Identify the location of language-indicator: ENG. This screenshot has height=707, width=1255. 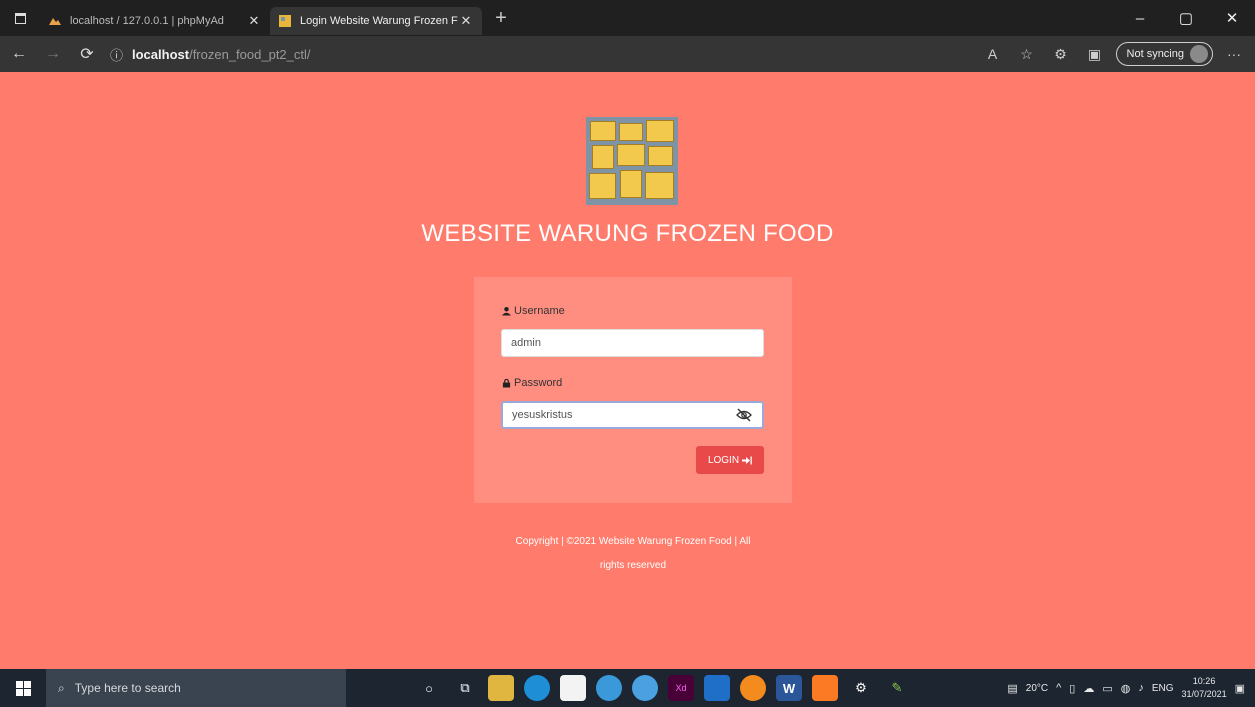
(1163, 688).